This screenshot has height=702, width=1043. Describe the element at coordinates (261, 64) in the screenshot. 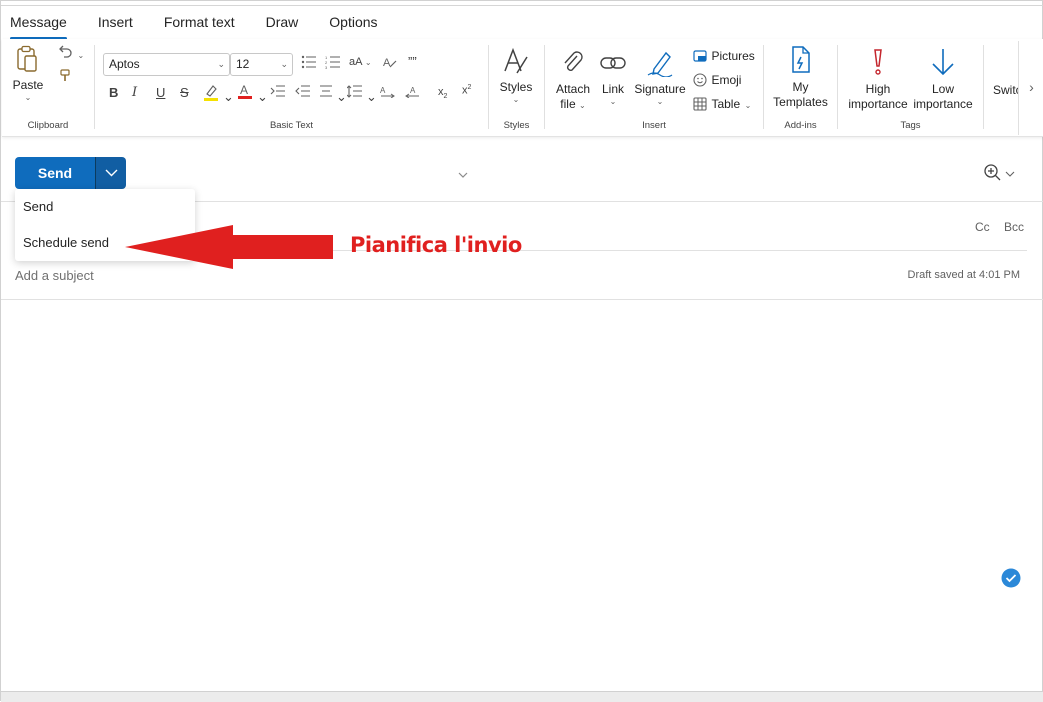

I see `font-size-select: 12 ⌄` at that location.